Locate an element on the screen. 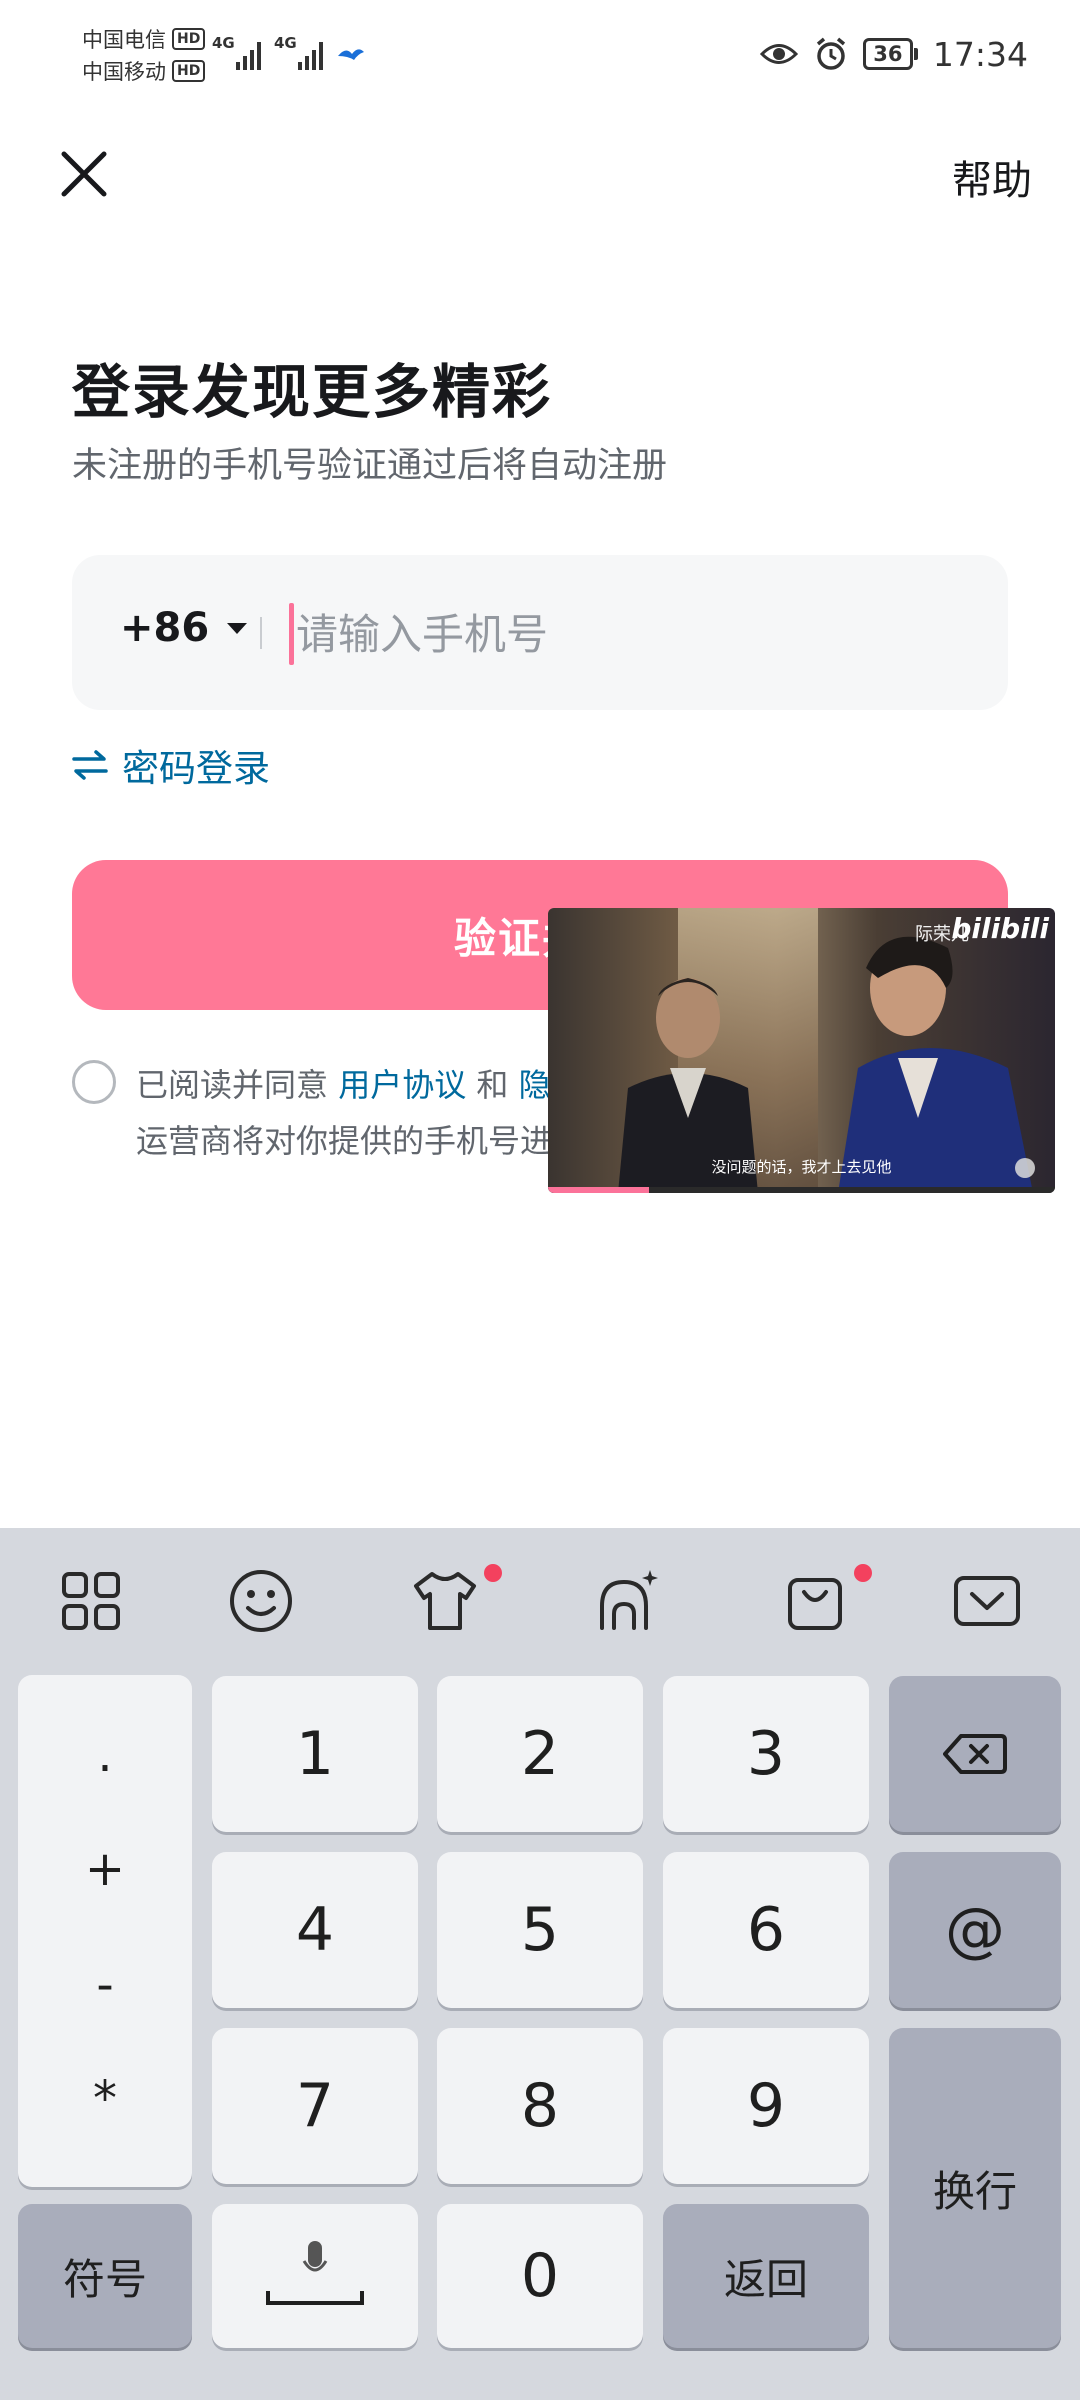  backspace-key is located at coordinates (975, 1754).